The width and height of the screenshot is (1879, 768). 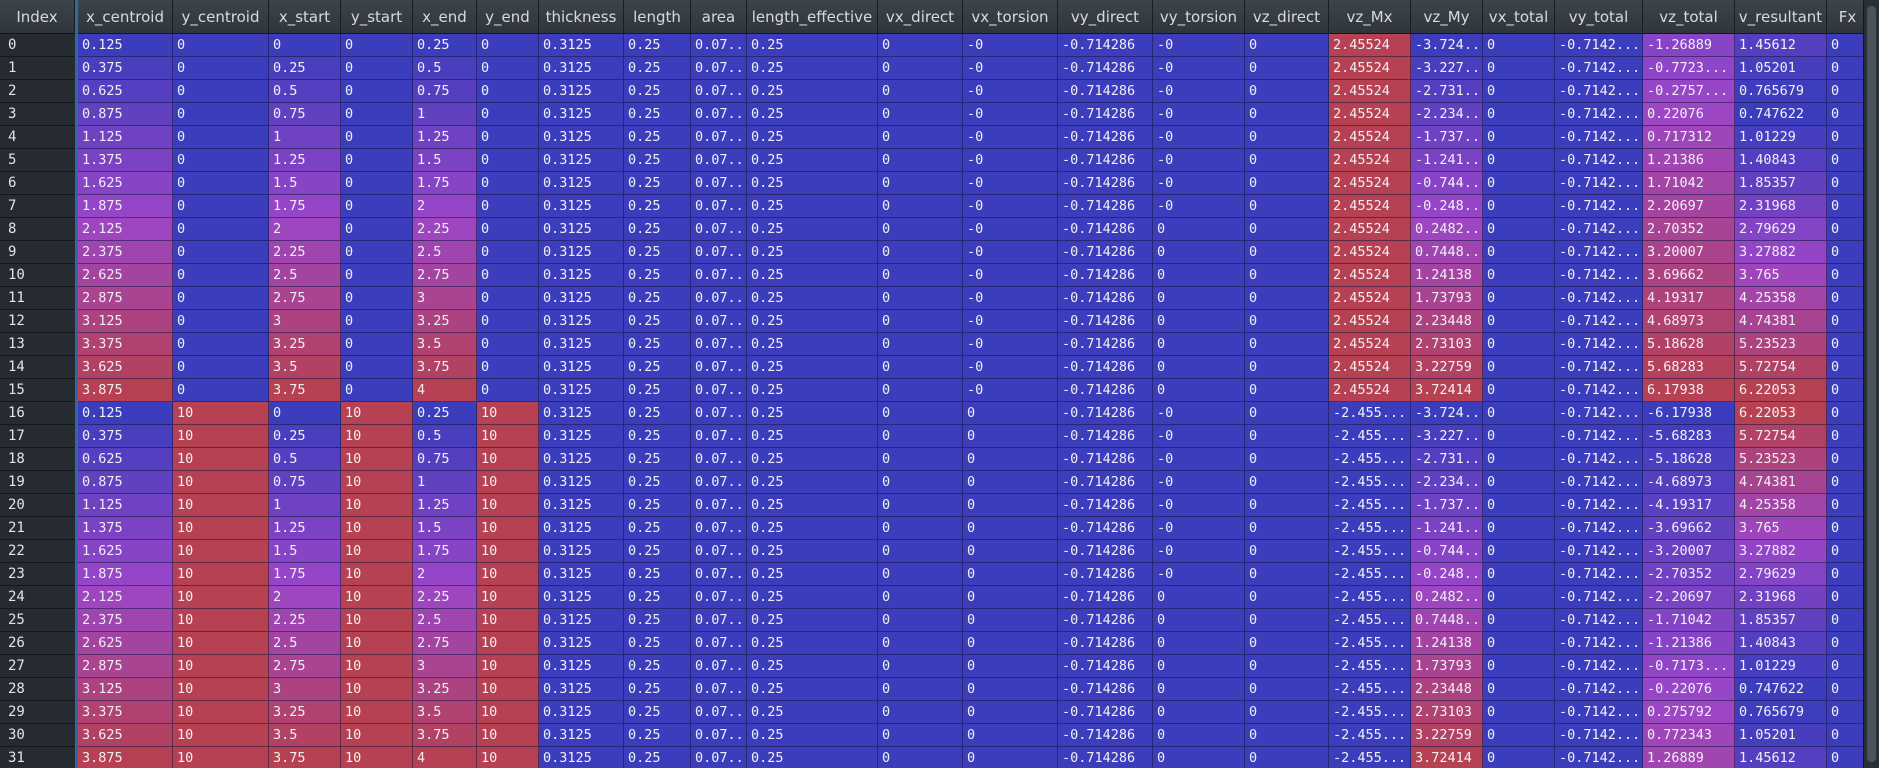 What do you see at coordinates (1781, 735) in the screenshot?
I see `table-cell: 1.05201` at bounding box center [1781, 735].